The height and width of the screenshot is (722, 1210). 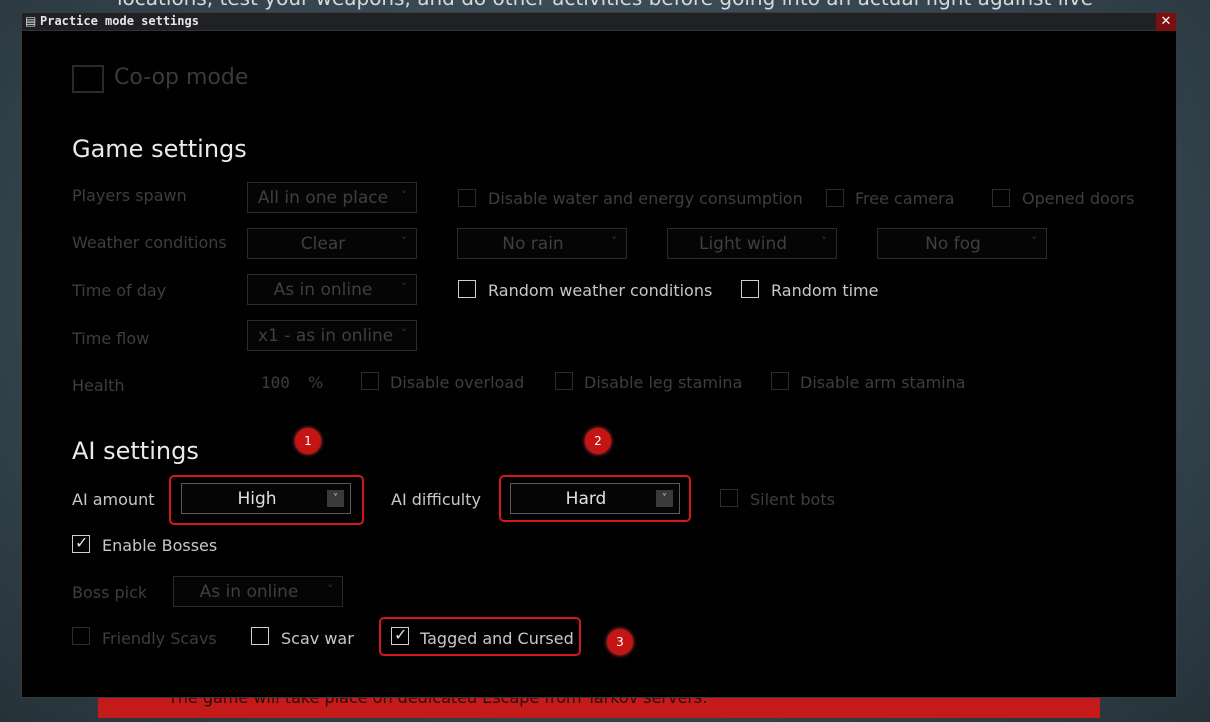 I want to click on enable-bosses-checkbox: ✓, so click(x=81, y=543).